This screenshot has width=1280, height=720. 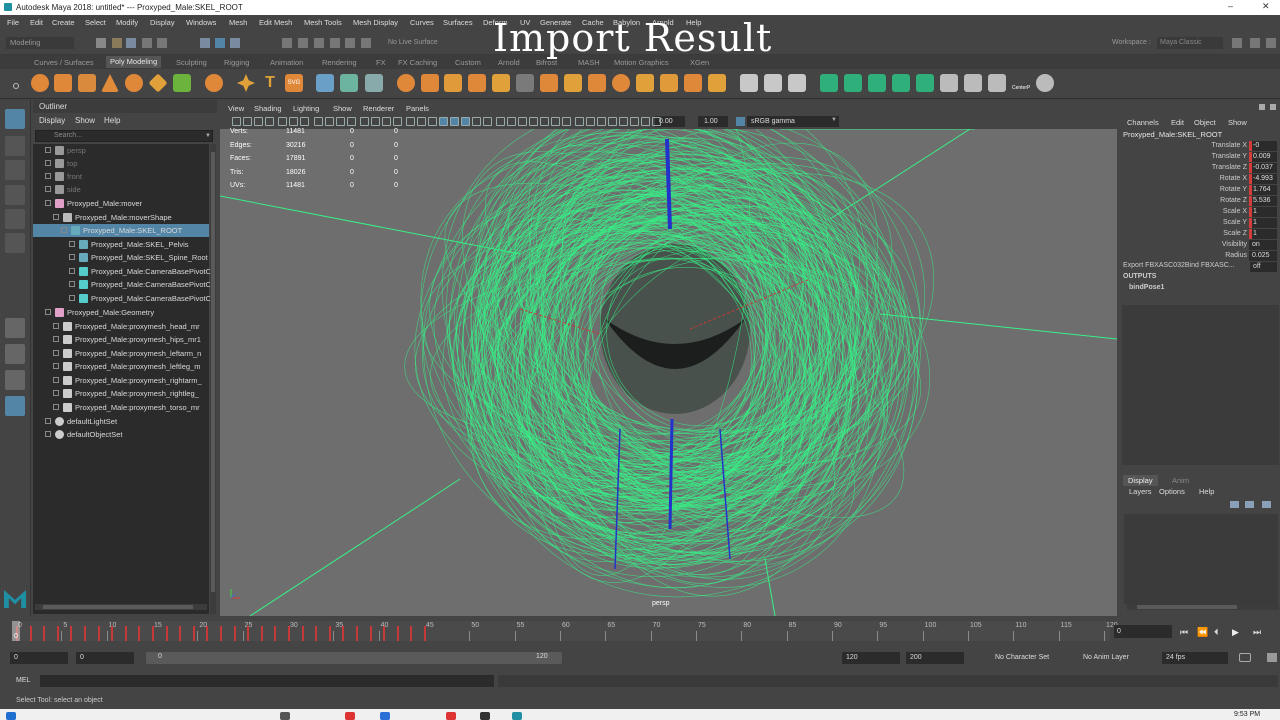 What do you see at coordinates (213, 372) in the screenshot?
I see `outliner-scrollbar-thumb` at bounding box center [213, 372].